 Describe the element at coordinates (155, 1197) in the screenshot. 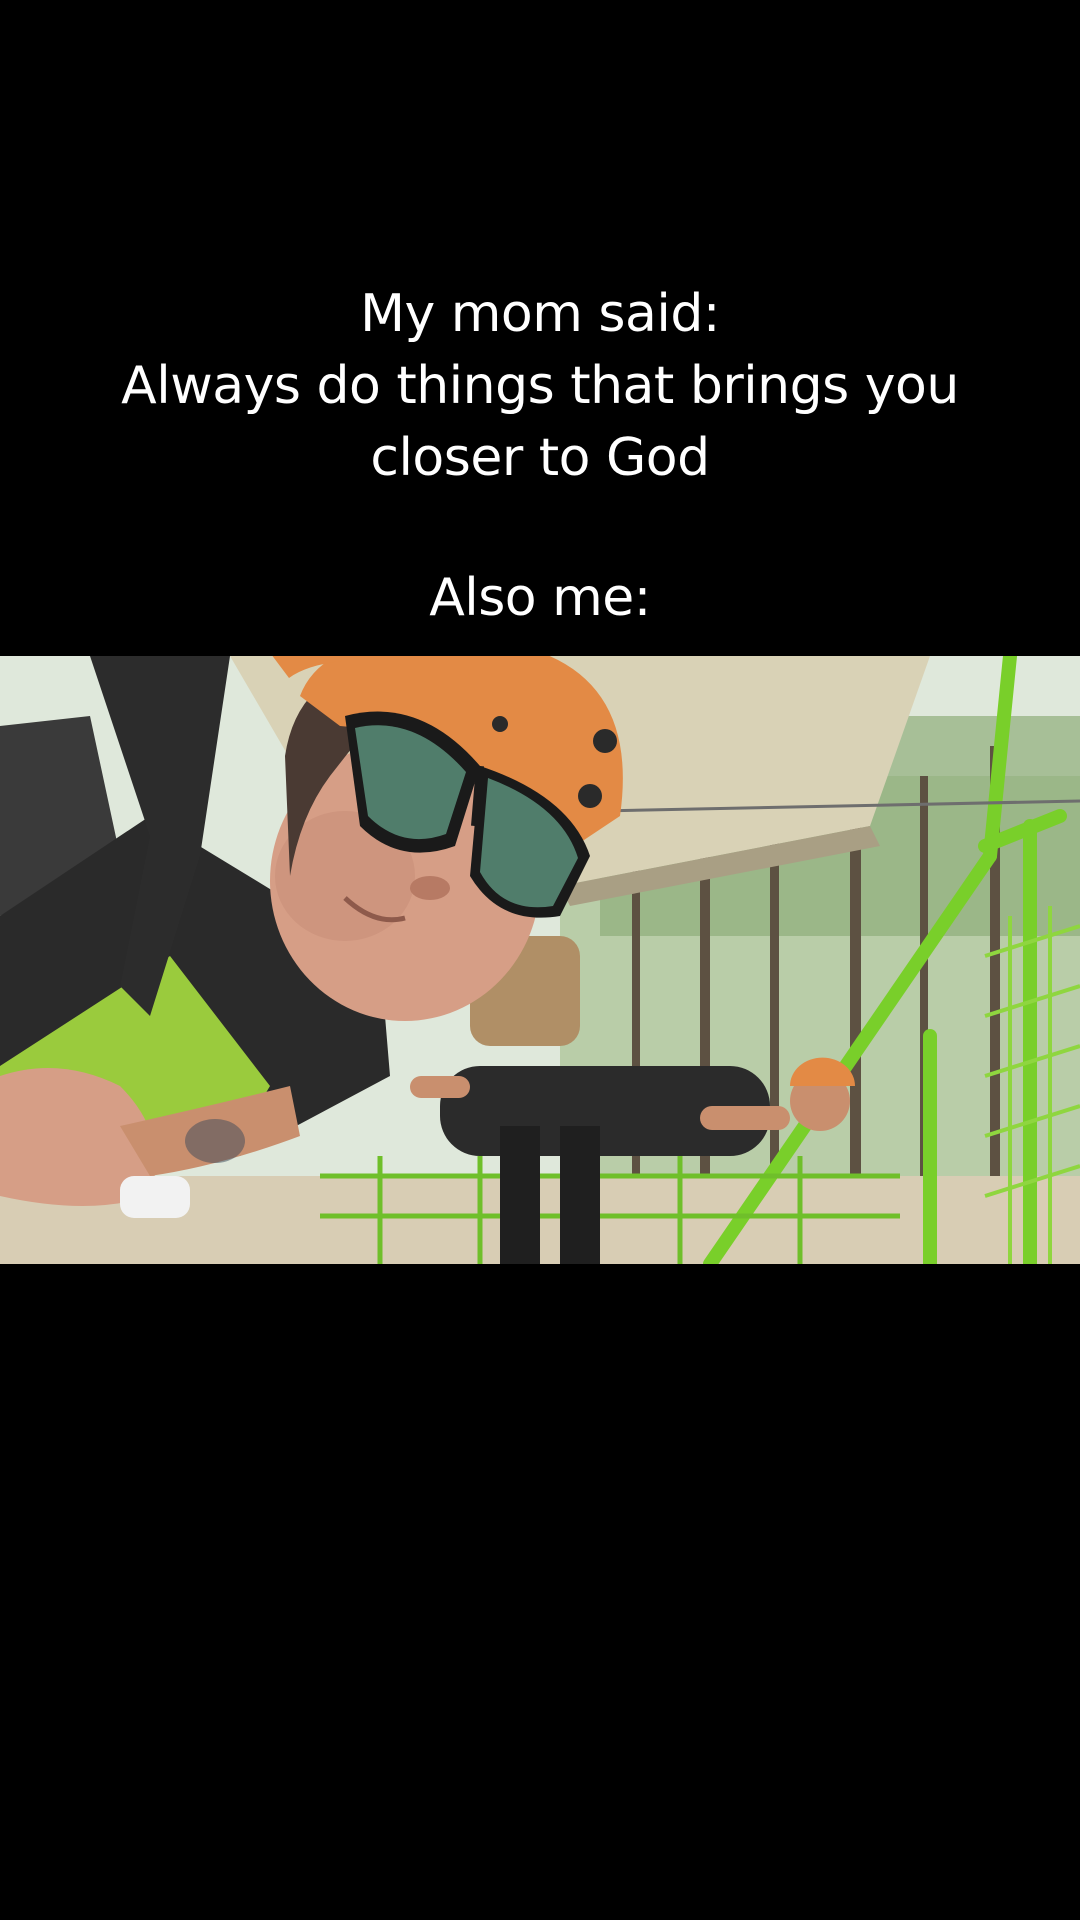

I see `wristwatch` at that location.